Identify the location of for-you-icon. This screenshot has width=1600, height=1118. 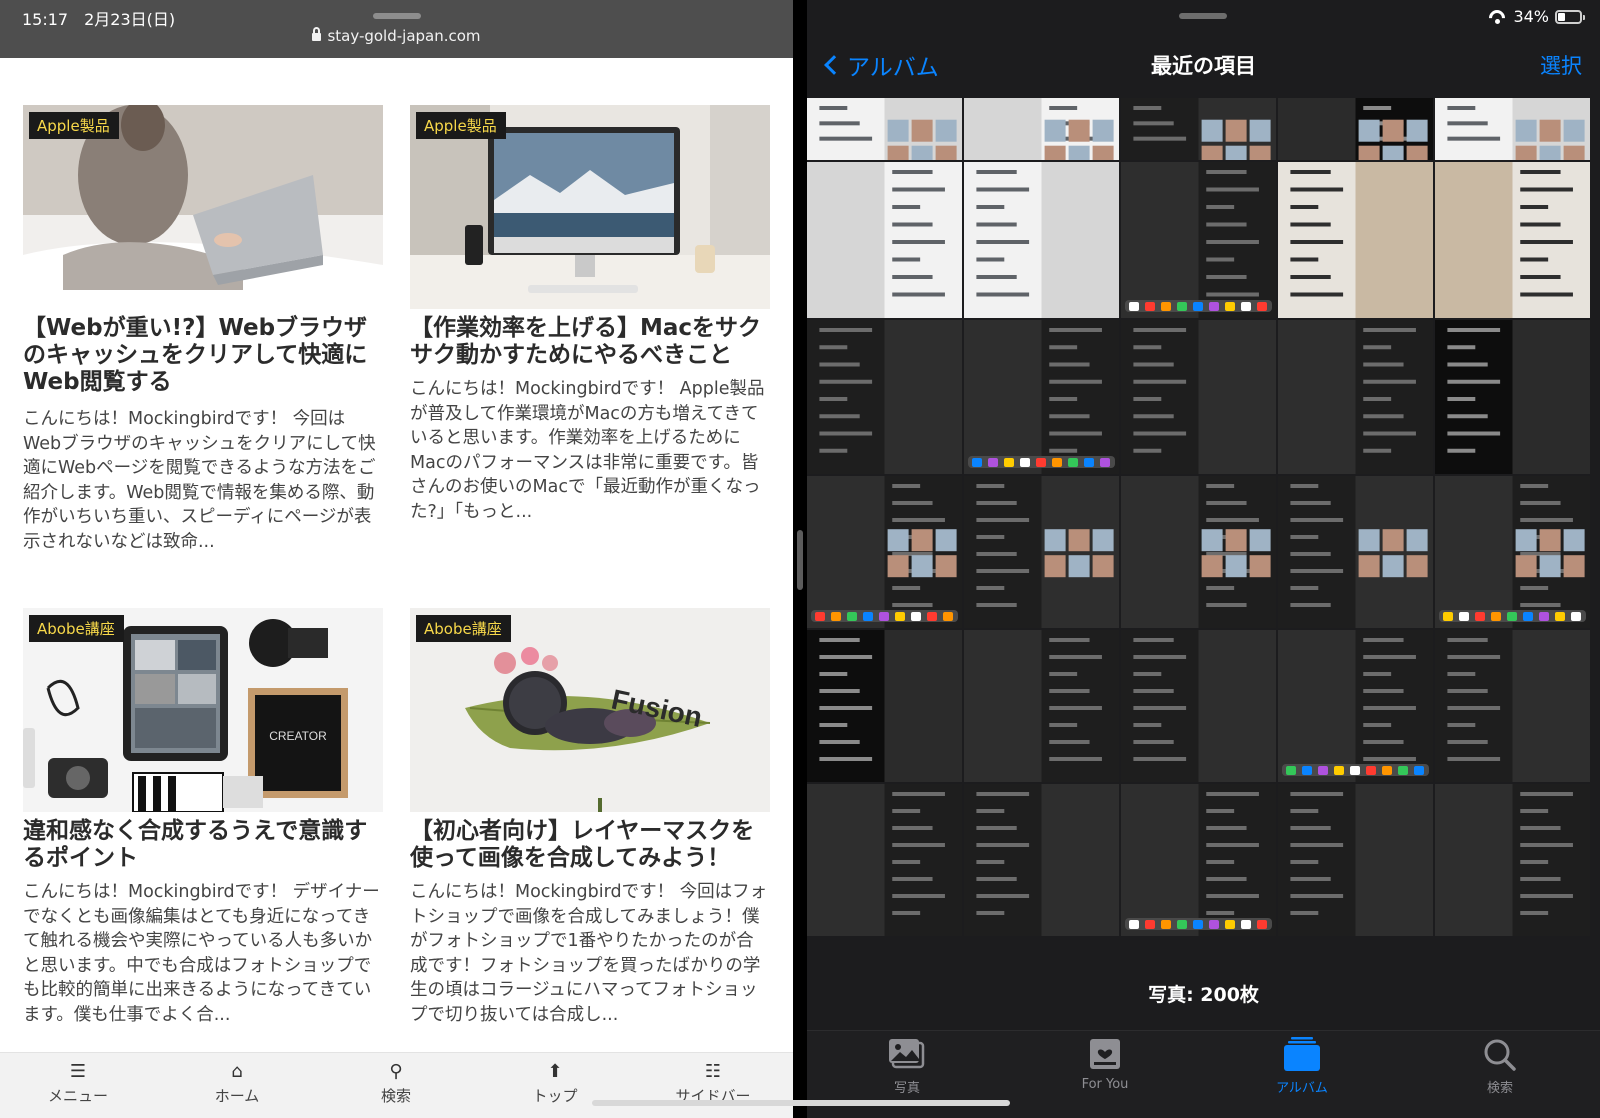
(1105, 1055).